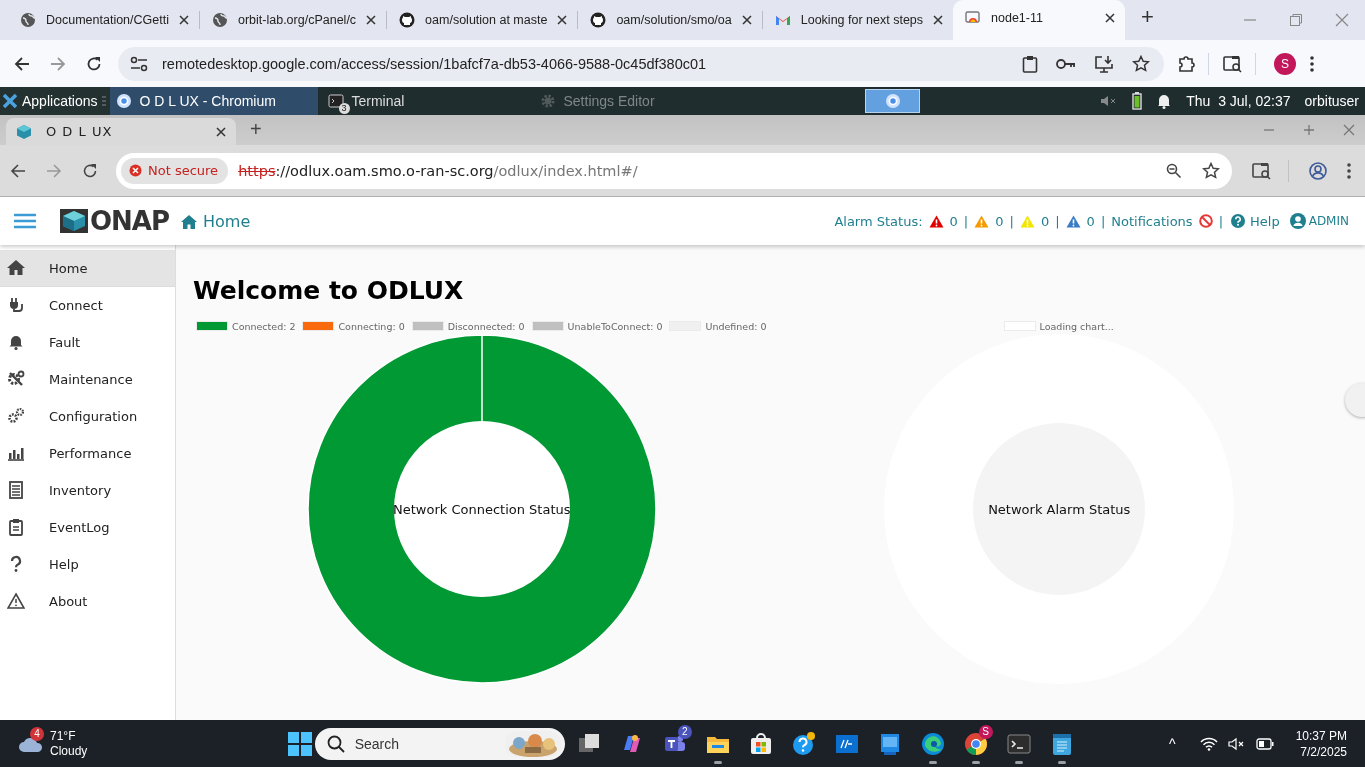 The image size is (1365, 767). Describe the element at coordinates (1255, 221) in the screenshot. I see `help-link: Help` at that location.